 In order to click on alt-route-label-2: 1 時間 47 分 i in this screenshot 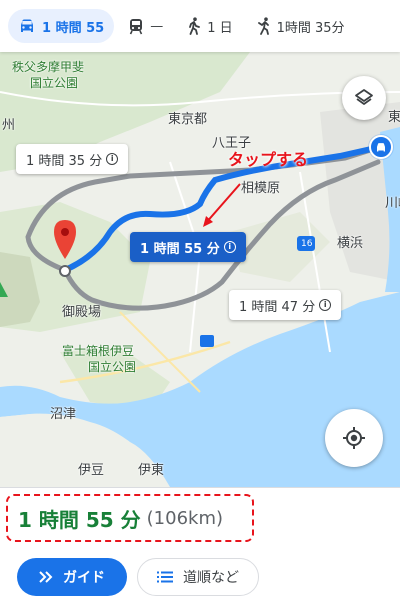, I will do `click(285, 305)`.